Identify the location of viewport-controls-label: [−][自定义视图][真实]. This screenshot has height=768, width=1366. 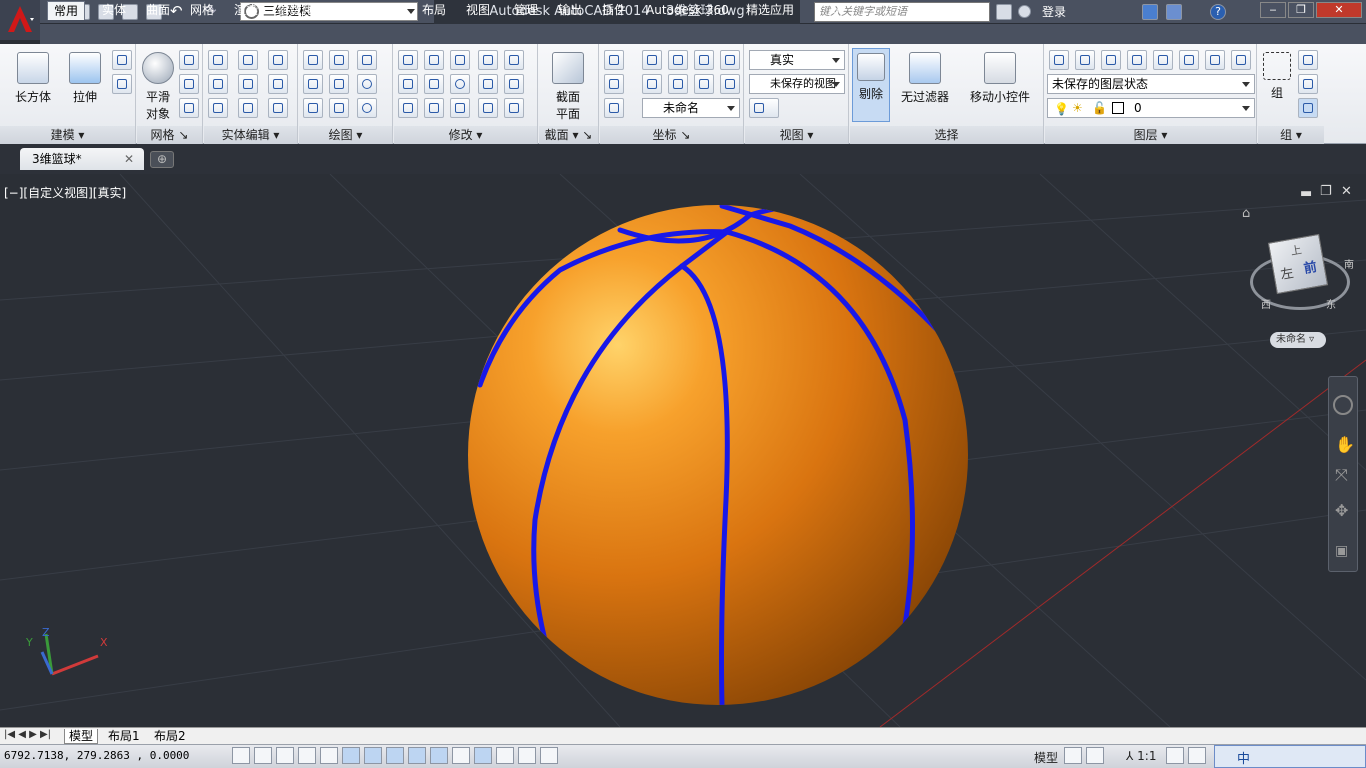
(65, 192).